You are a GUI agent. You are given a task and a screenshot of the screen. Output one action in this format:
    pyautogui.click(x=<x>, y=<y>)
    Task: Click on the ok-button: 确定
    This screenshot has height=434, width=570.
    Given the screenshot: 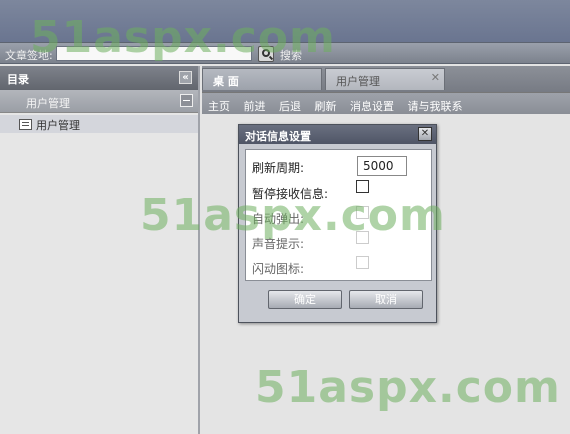 What is the action you would take?
    pyautogui.click(x=305, y=299)
    